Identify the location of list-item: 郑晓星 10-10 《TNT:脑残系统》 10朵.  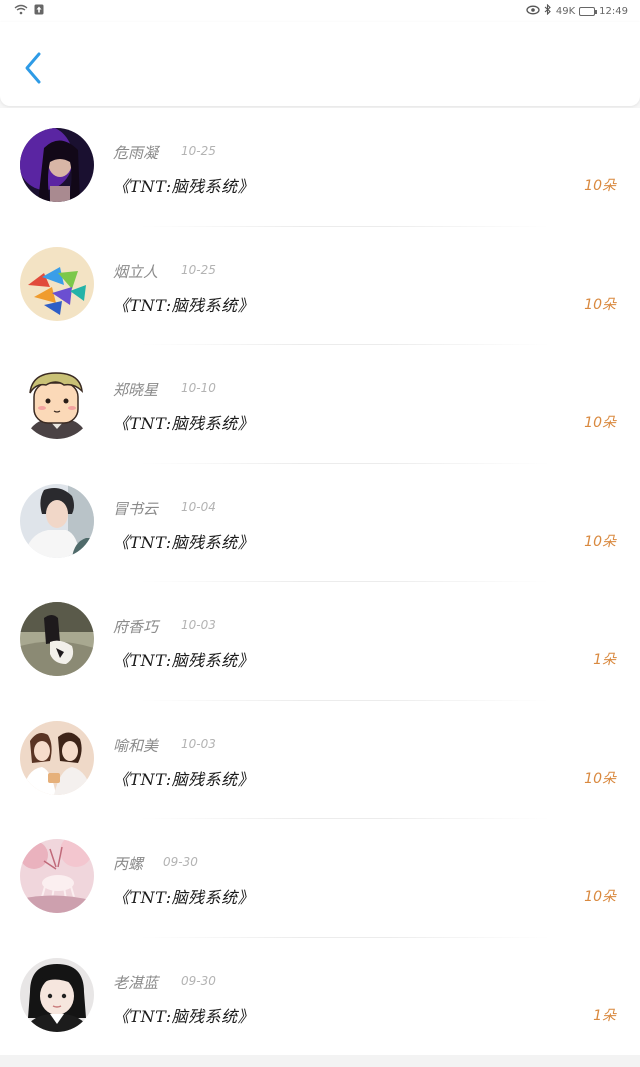
(320, 404).